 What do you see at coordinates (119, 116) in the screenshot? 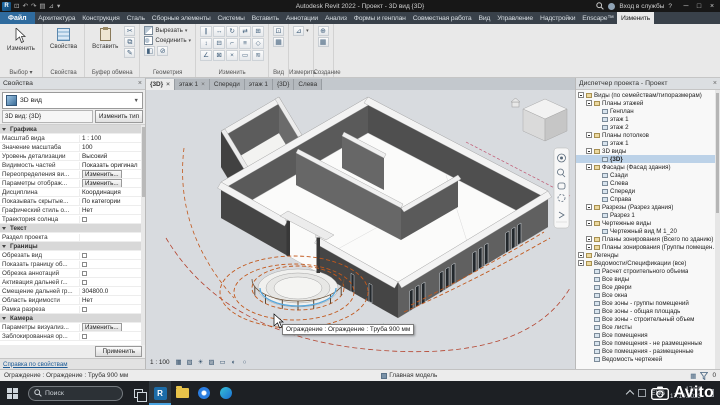
I see `edit-type-button: Изменить тип` at bounding box center [119, 116].